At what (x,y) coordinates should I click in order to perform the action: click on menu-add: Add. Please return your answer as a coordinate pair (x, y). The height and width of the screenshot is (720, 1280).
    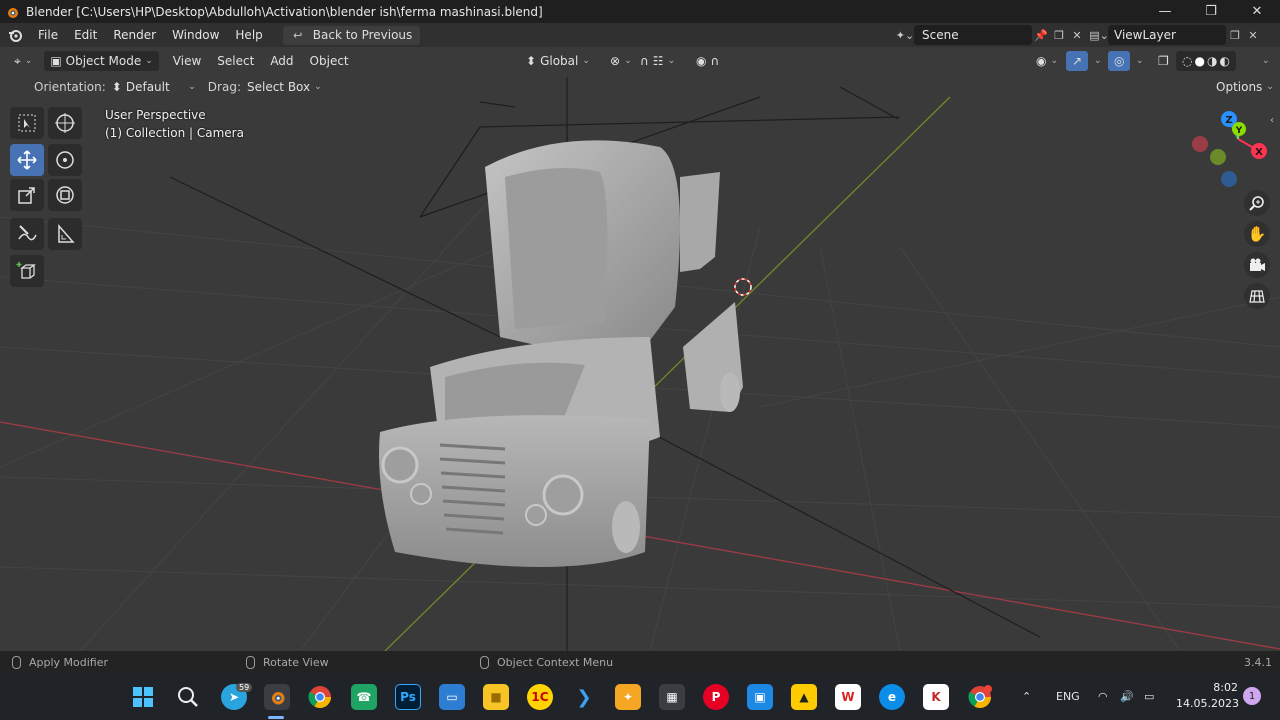
    Looking at the image, I should click on (281, 61).